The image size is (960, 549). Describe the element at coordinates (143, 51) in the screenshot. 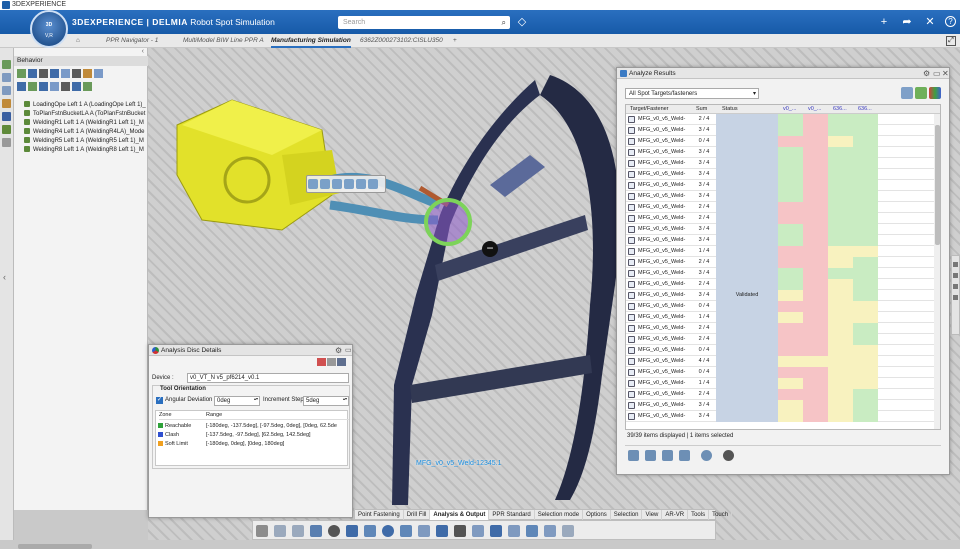

I see `close-panel-icon: ‹` at that location.